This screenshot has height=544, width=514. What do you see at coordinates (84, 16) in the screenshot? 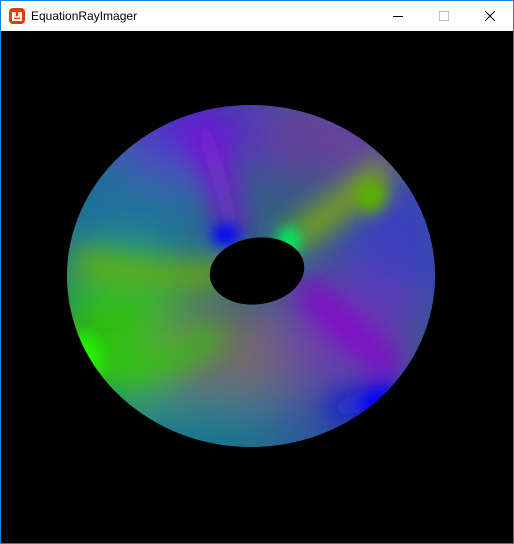
I see `window-title: EquationRayImager` at bounding box center [84, 16].